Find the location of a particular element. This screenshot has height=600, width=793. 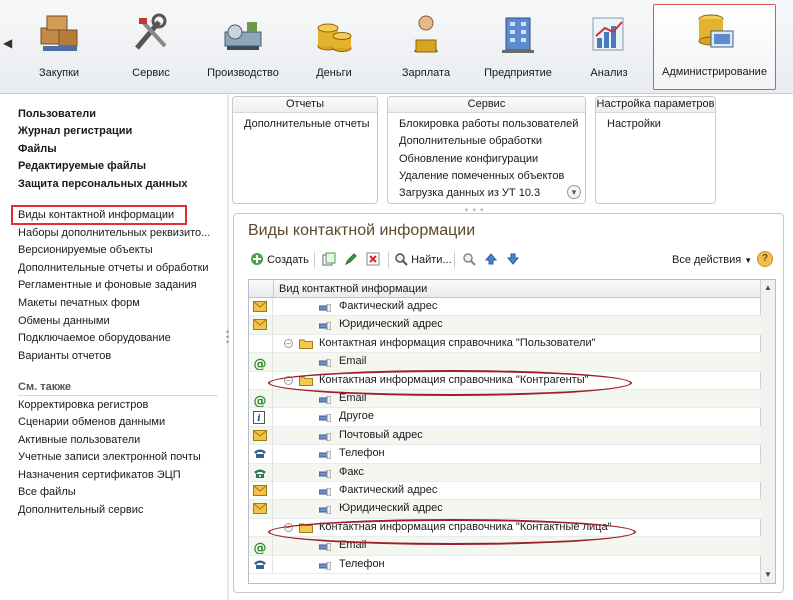

tool-label: Зарплата is located at coordinates (426, 73).